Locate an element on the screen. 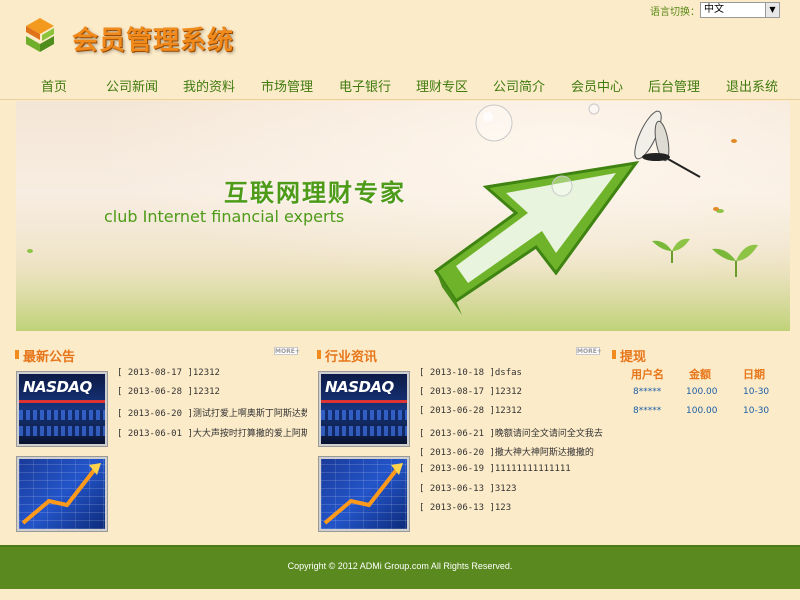 The width and height of the screenshot is (800, 600). industry-item: [ 2013-06-19 ]11111111111111 is located at coordinates (511, 469).